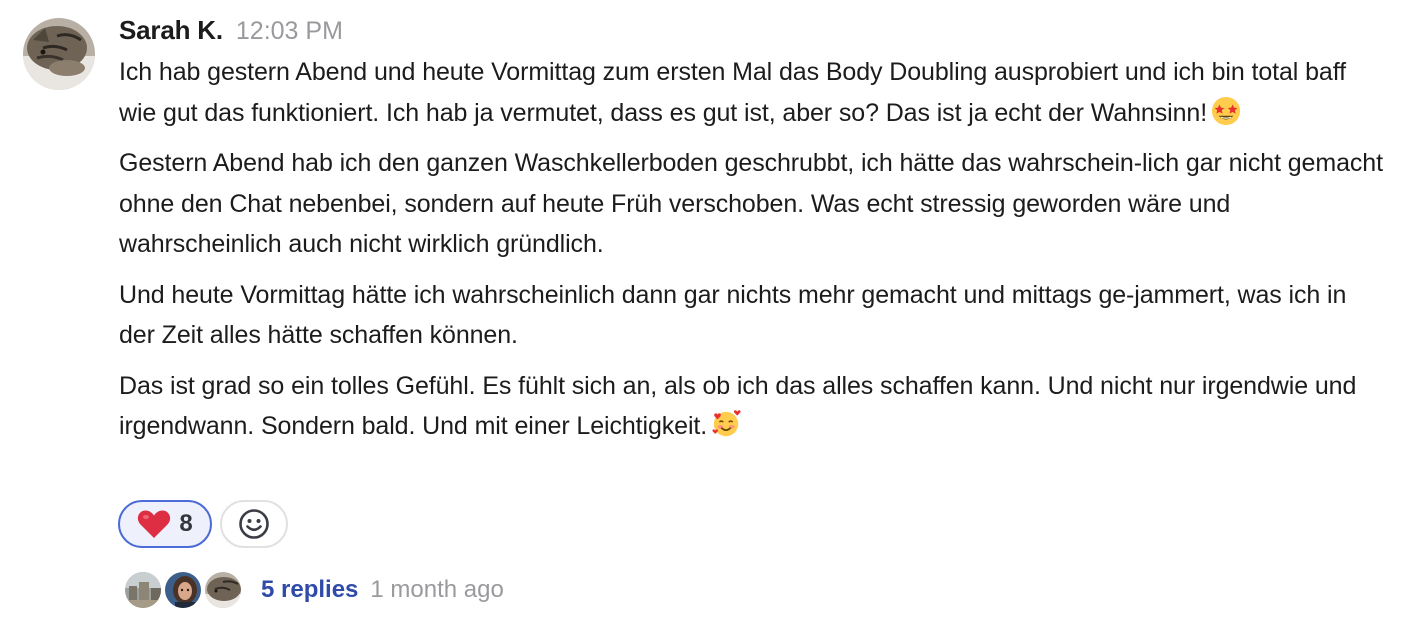 This screenshot has width=1402, height=632. I want to click on smiley-add-icon, so click(254, 524).